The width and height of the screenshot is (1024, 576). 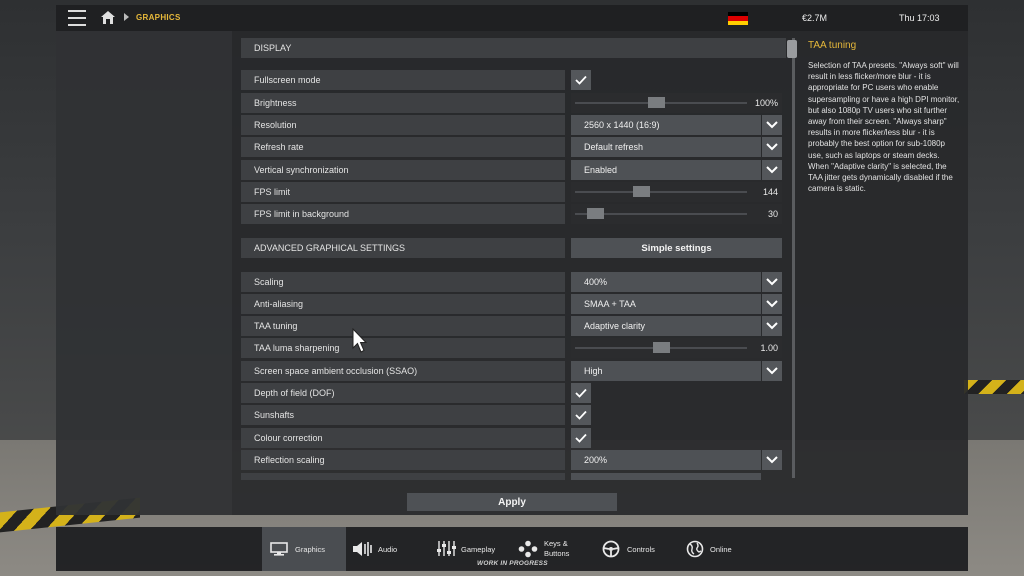 I want to click on slider-value: 100%, so click(x=765, y=103).